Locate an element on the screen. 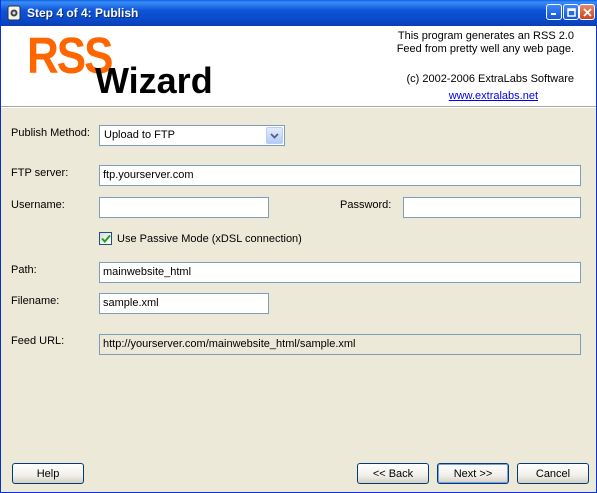 Image resolution: width=597 pixels, height=493 pixels. close-icon is located at coordinates (587, 12).